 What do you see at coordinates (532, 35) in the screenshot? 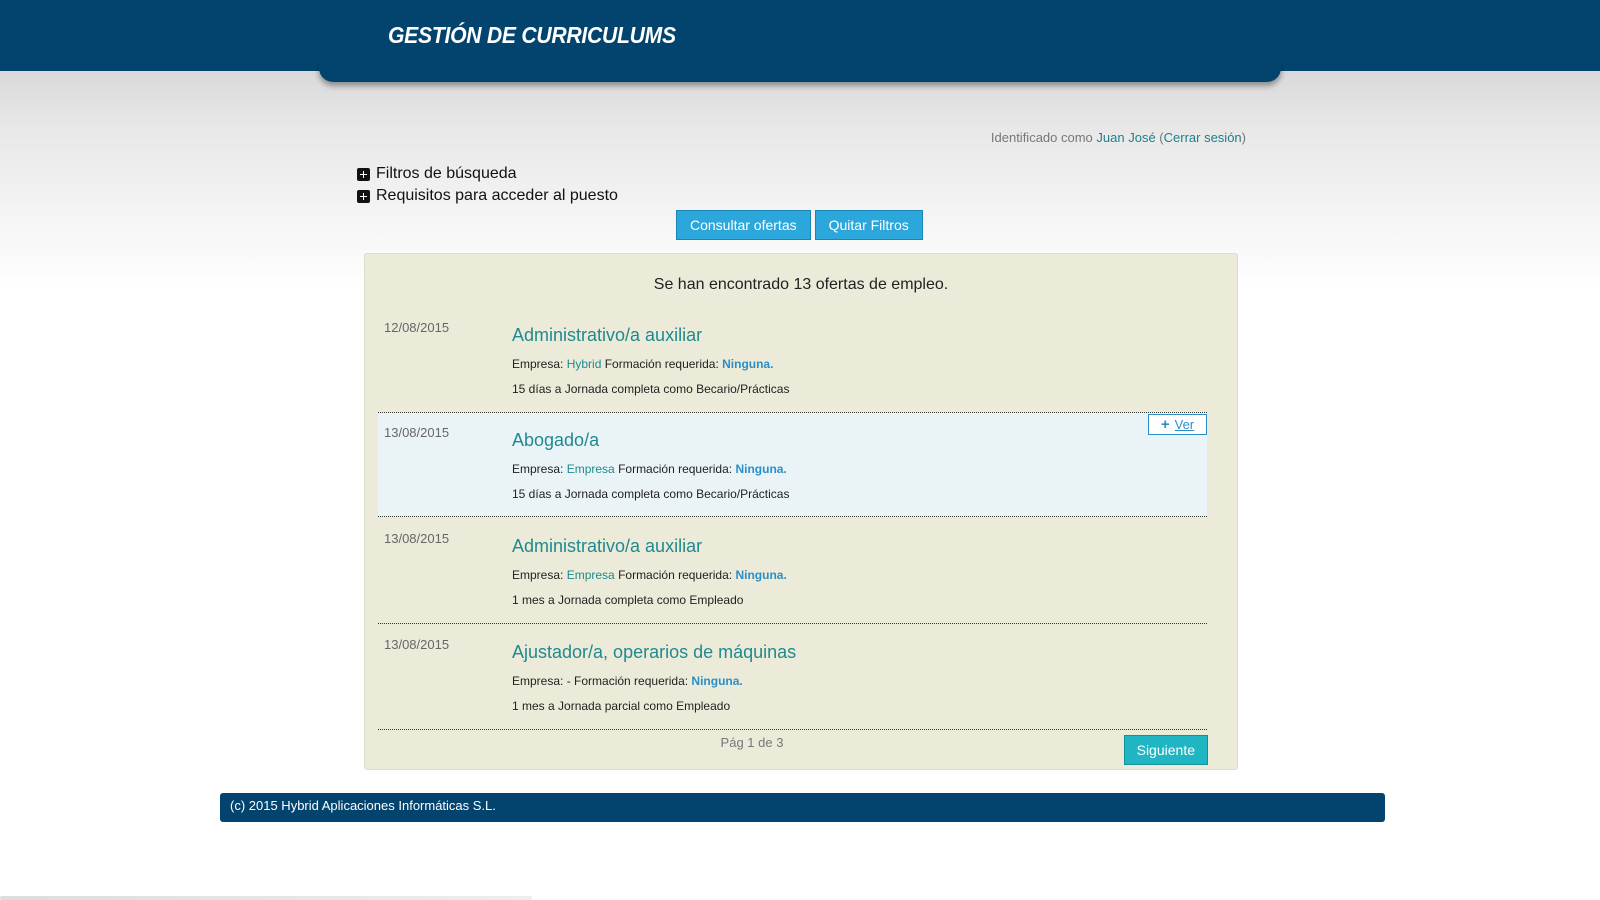
I see `app-title: GESTIÓN DE CURRICULUMS` at bounding box center [532, 35].